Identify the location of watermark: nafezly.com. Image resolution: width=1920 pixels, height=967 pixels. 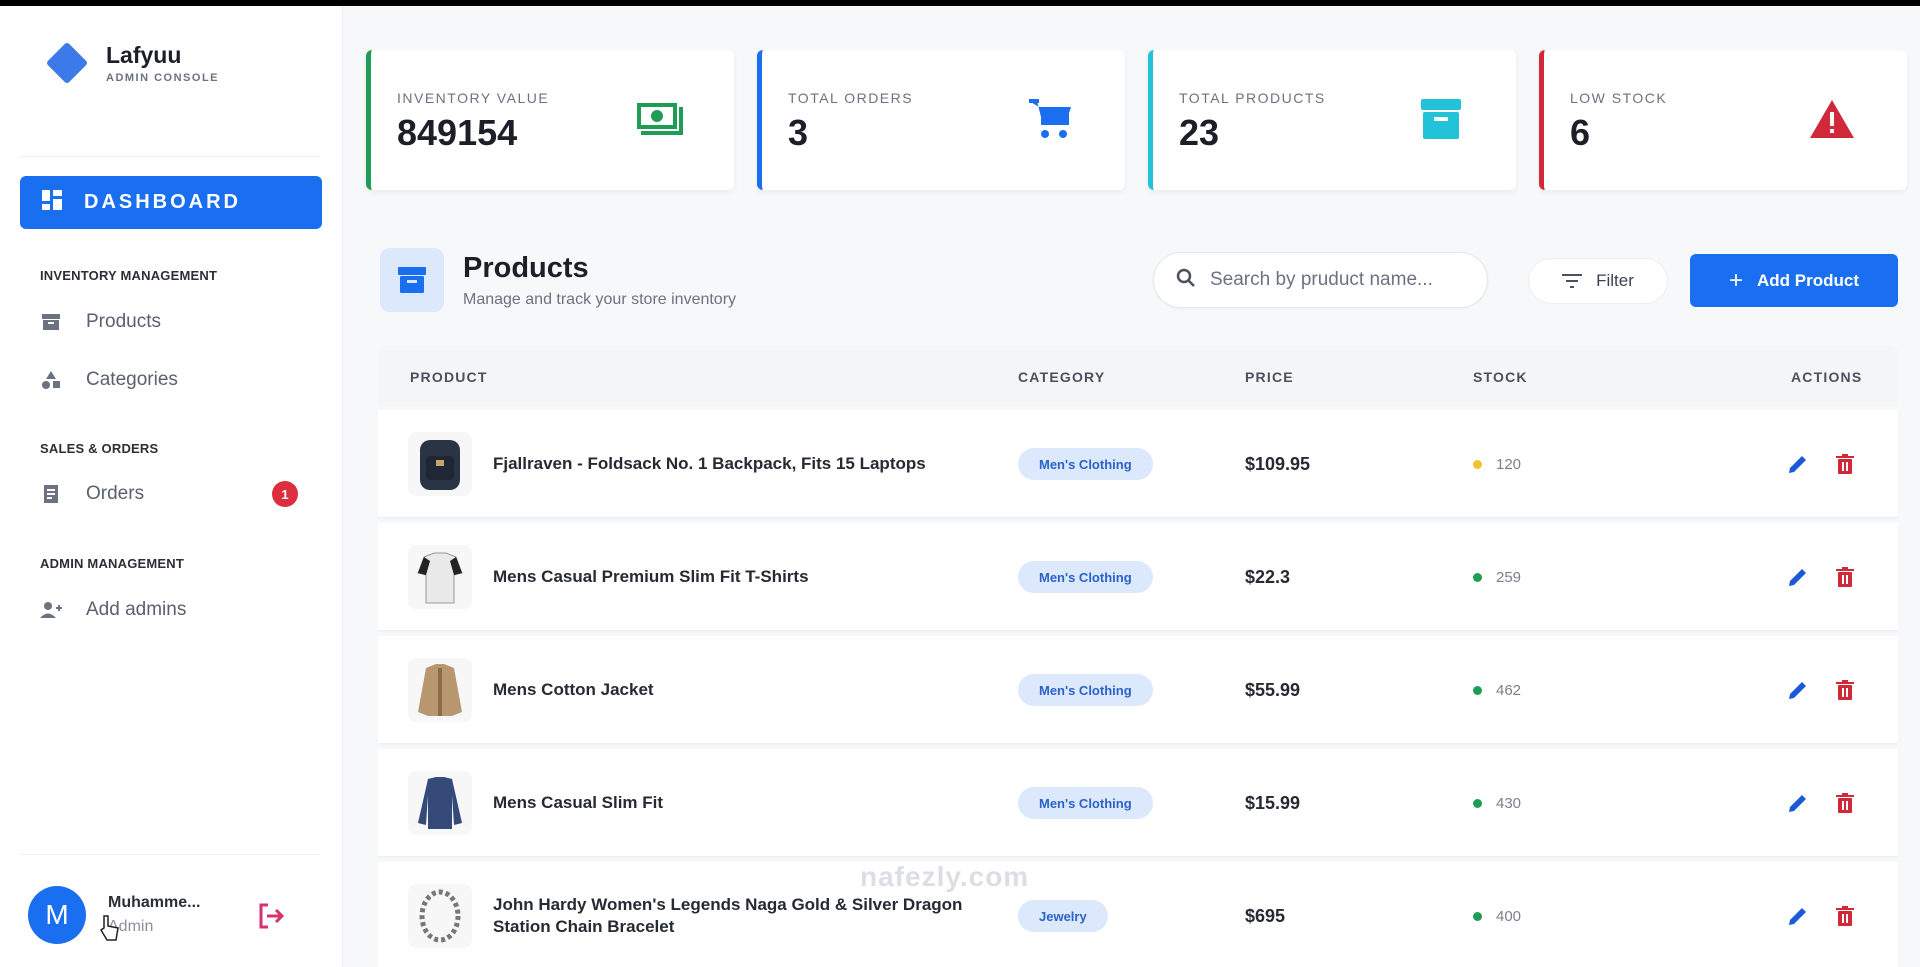
(945, 876).